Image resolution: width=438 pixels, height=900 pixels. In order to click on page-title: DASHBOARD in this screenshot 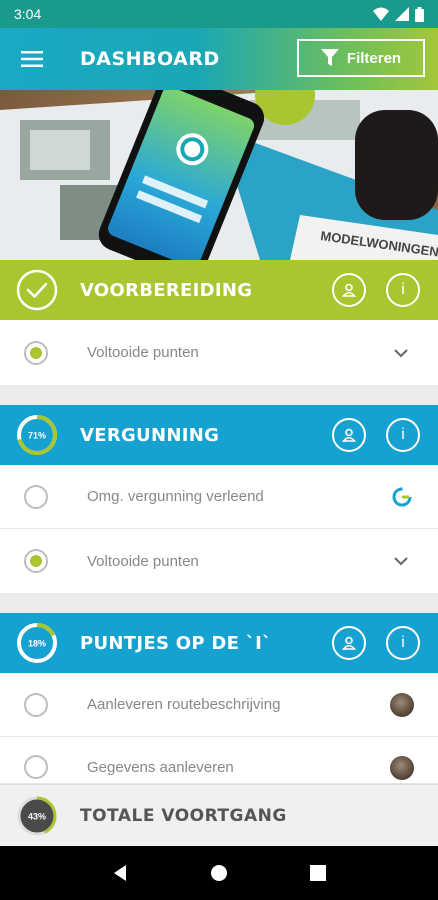, I will do `click(150, 59)`.